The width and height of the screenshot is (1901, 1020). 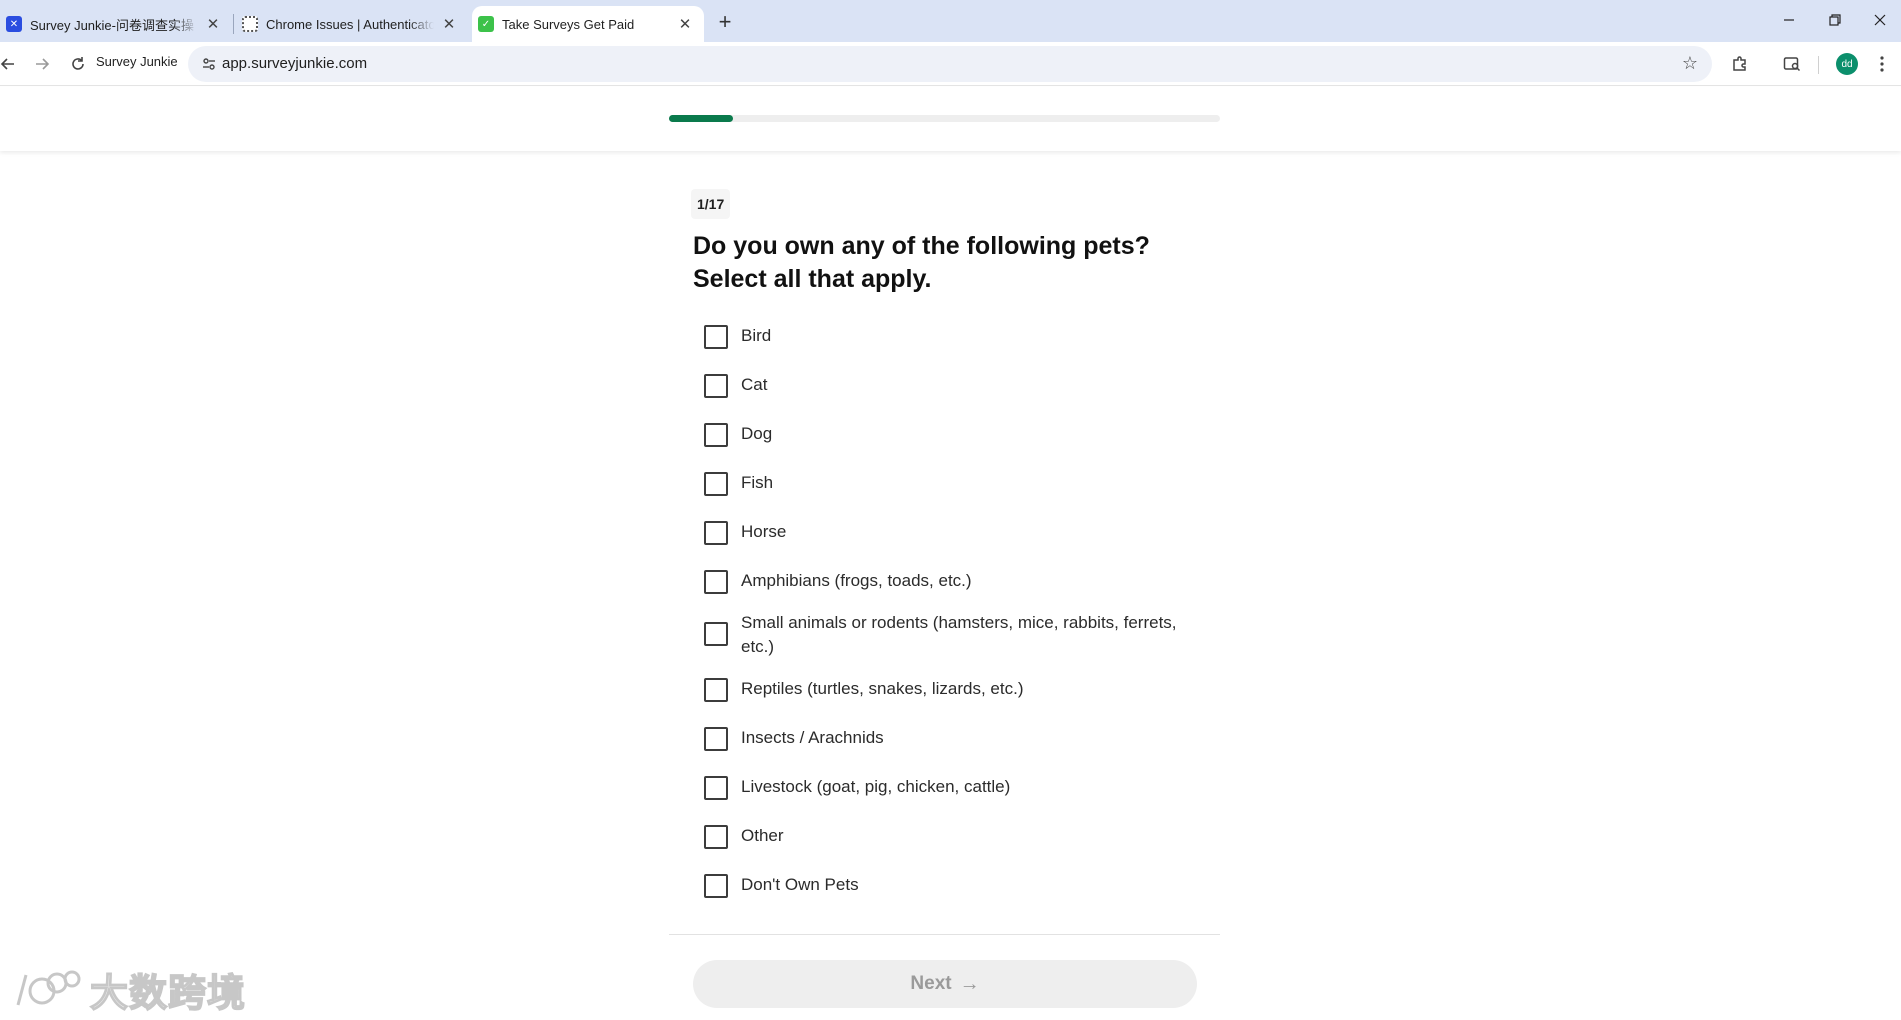 What do you see at coordinates (944, 385) in the screenshot?
I see `option-cat: Cat` at bounding box center [944, 385].